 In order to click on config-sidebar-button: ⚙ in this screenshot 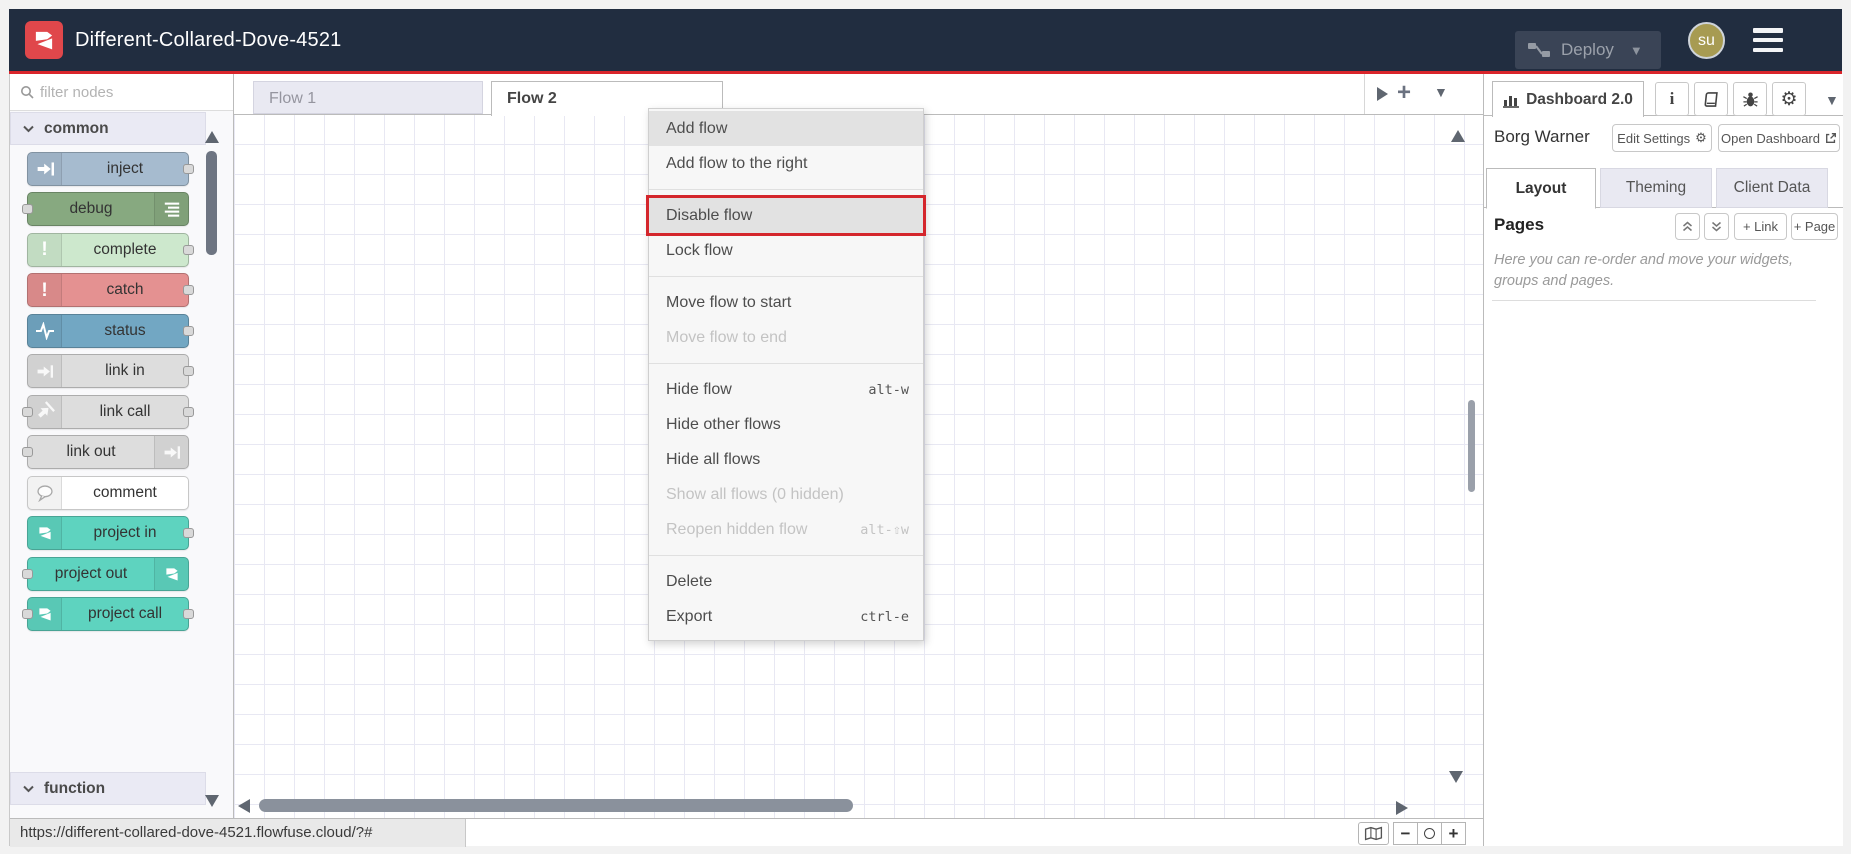, I will do `click(1789, 99)`.